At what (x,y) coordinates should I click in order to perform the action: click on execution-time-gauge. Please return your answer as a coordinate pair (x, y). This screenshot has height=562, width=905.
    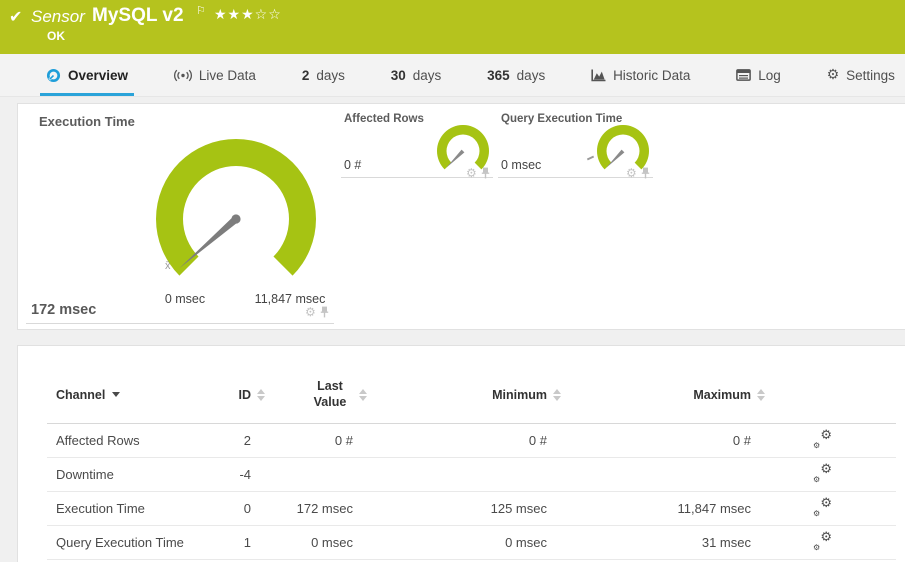
    Looking at the image, I should click on (236, 207).